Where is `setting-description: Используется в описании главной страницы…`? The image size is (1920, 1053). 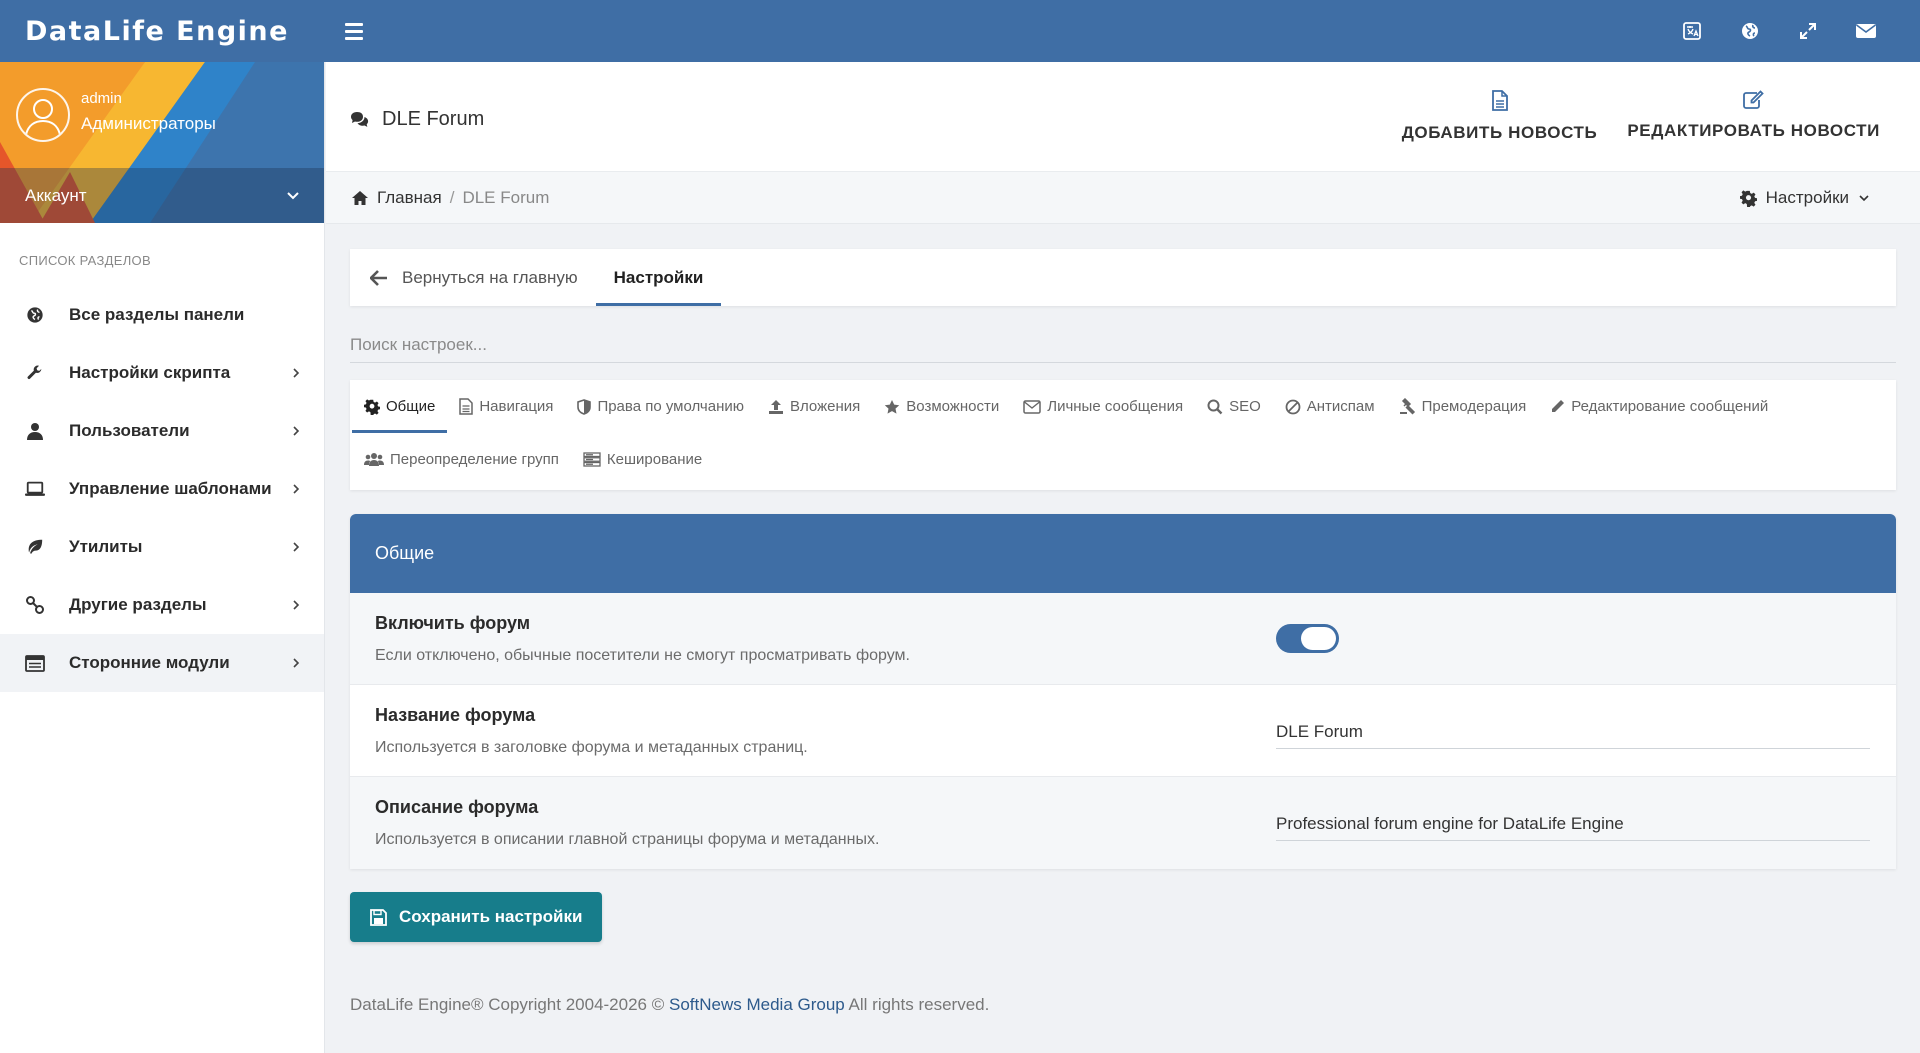
setting-description: Используется в описании главной страницы… is located at coordinates (627, 839).